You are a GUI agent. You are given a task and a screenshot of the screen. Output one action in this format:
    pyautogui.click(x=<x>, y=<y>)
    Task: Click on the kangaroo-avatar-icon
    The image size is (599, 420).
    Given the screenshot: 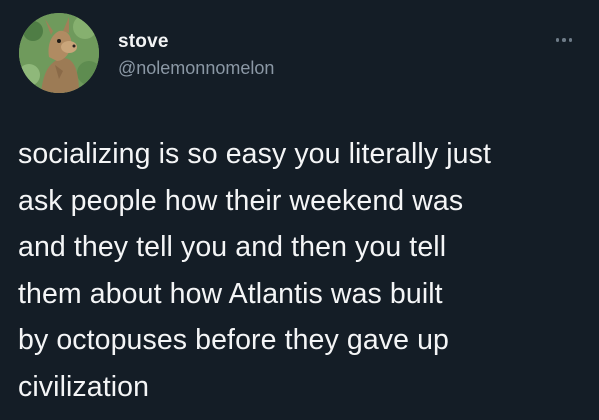 What is the action you would take?
    pyautogui.click(x=59, y=53)
    